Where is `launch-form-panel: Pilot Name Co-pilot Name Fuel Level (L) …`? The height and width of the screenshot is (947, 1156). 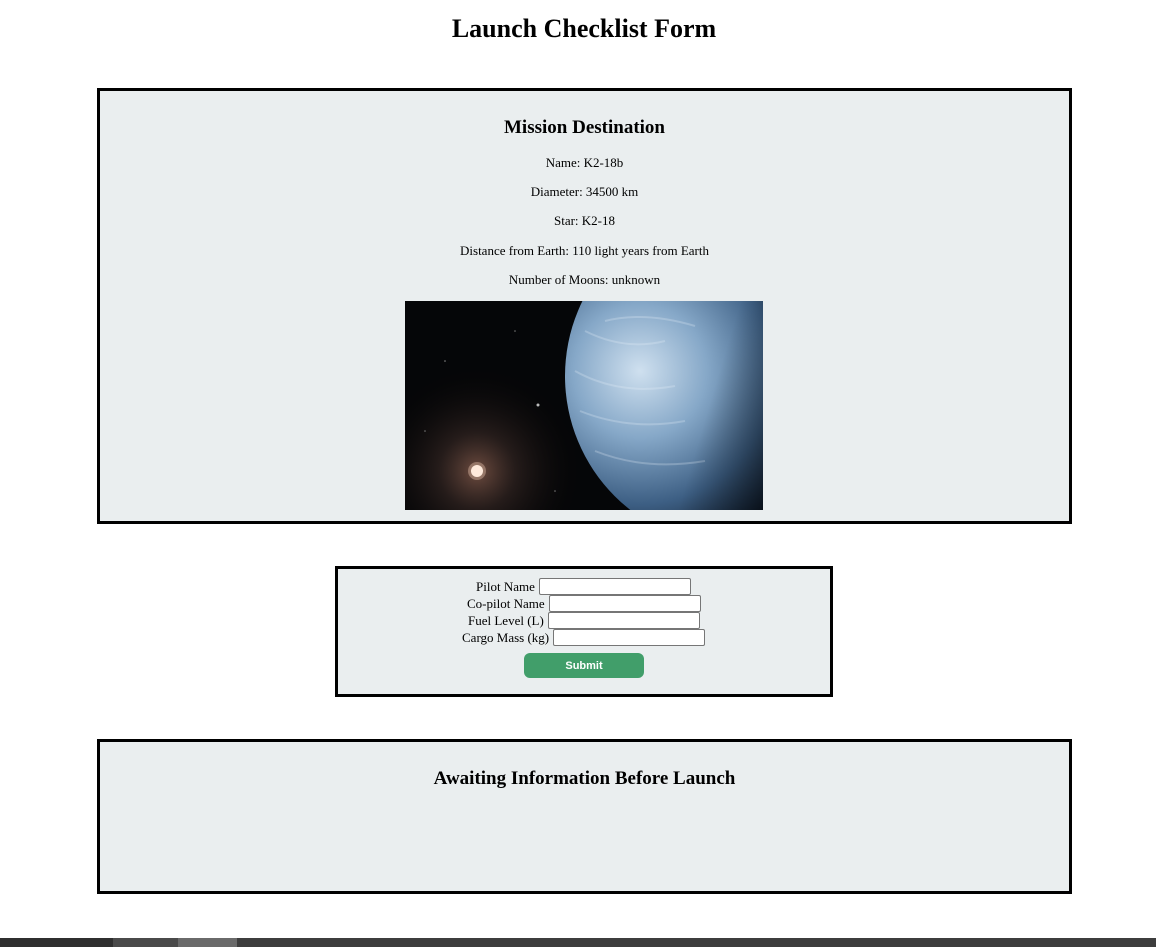 launch-form-panel: Pilot Name Co-pilot Name Fuel Level (L) … is located at coordinates (584, 631).